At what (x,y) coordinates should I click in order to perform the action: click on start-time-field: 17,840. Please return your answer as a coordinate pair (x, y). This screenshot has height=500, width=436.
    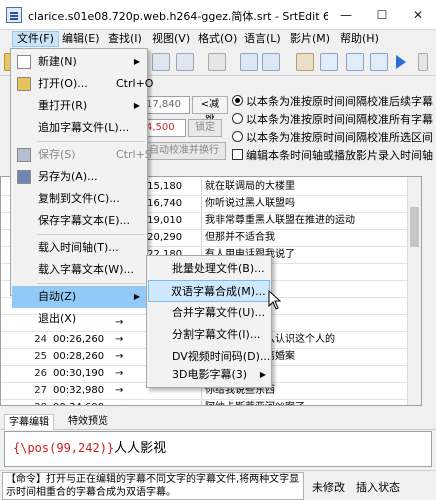
    Looking at the image, I should click on (166, 105).